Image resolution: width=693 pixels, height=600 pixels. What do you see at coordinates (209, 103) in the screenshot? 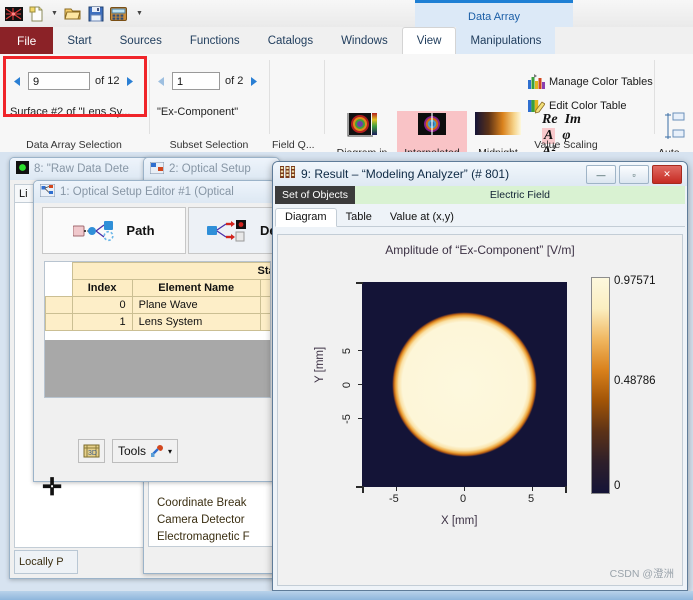
I see `group-subset-selection: 1 of 2 "Ex-Component" Subset Selection` at bounding box center [209, 103].